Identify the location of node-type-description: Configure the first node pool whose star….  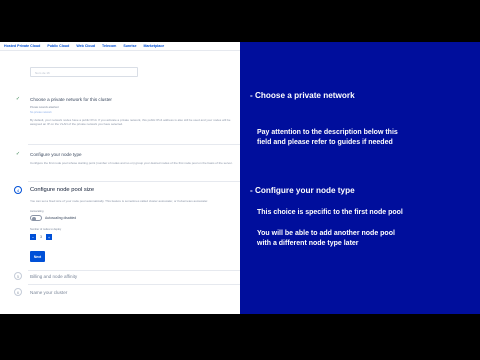
(131, 163).